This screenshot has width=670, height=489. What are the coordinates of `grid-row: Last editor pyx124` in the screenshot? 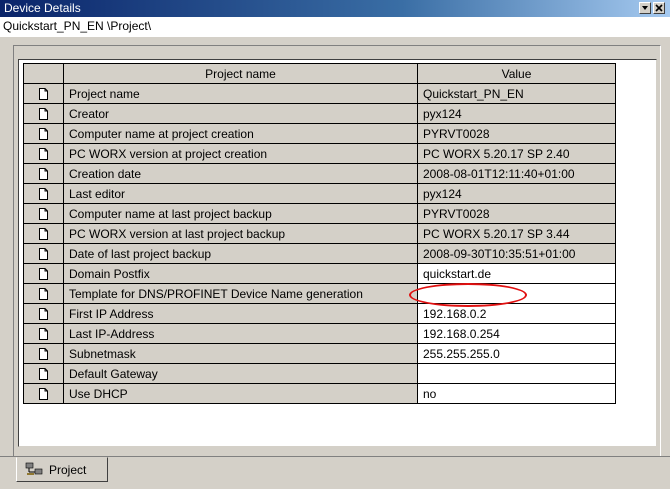 It's located at (319, 193).